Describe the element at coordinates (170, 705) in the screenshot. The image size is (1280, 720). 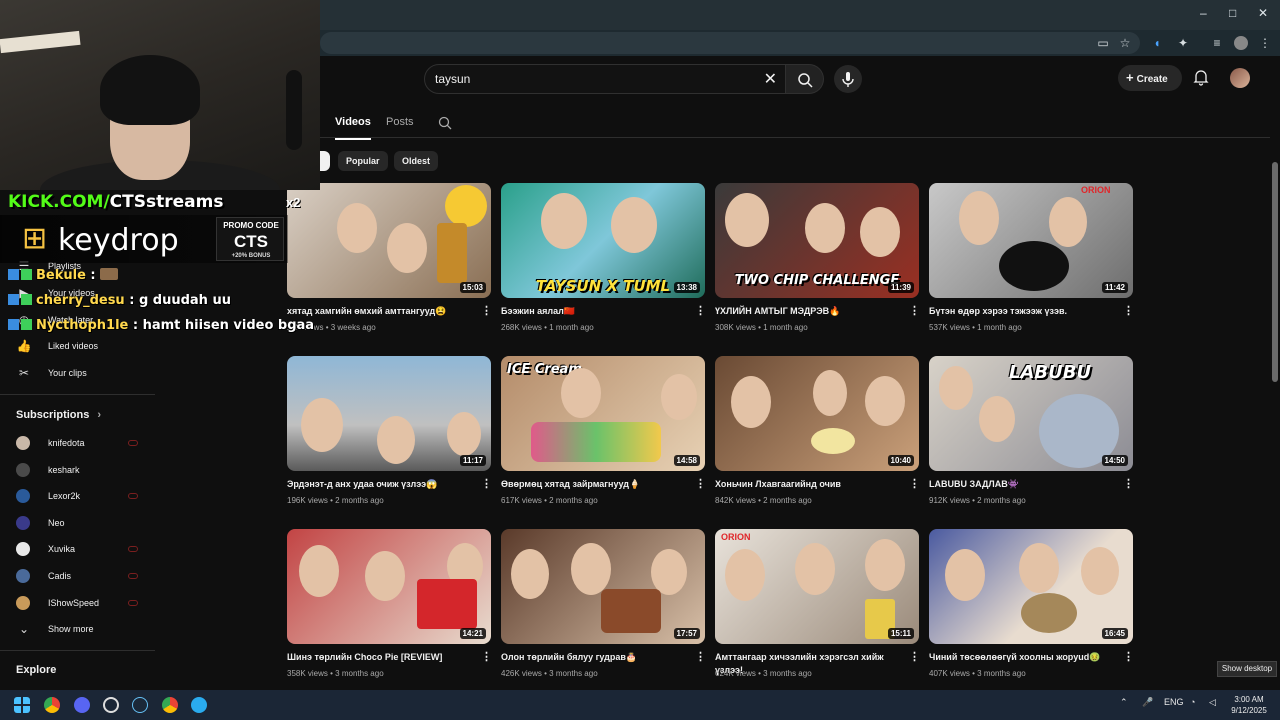
I see `chrome-profile-icon` at that location.